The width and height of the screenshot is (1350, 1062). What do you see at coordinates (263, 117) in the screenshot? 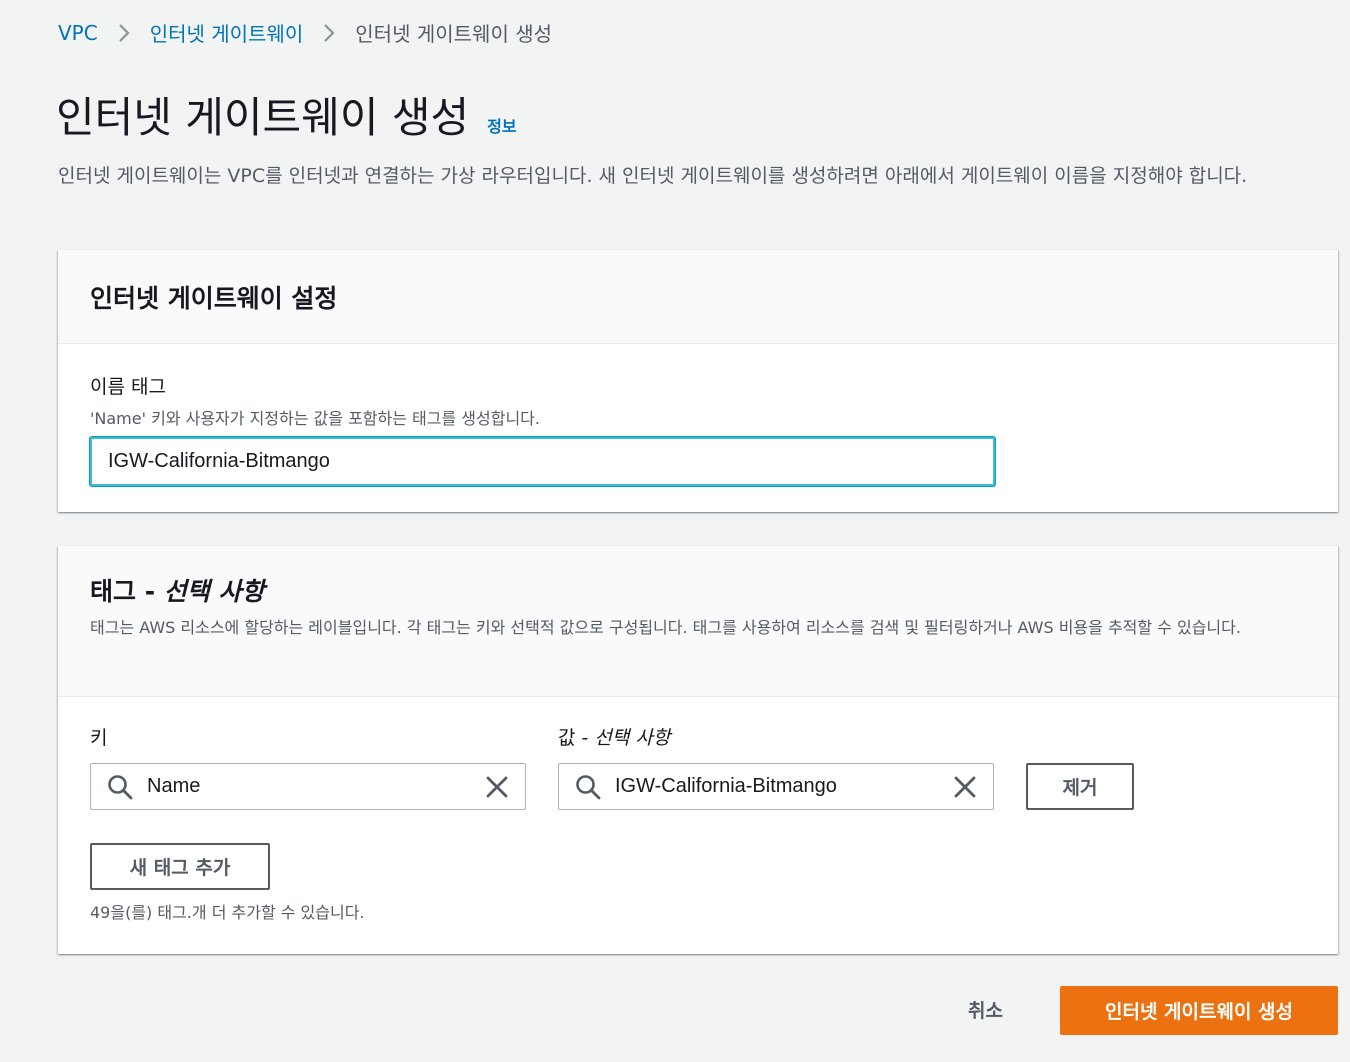
I see `page-title-text: 인터넷 게이트웨이 생성` at bounding box center [263, 117].